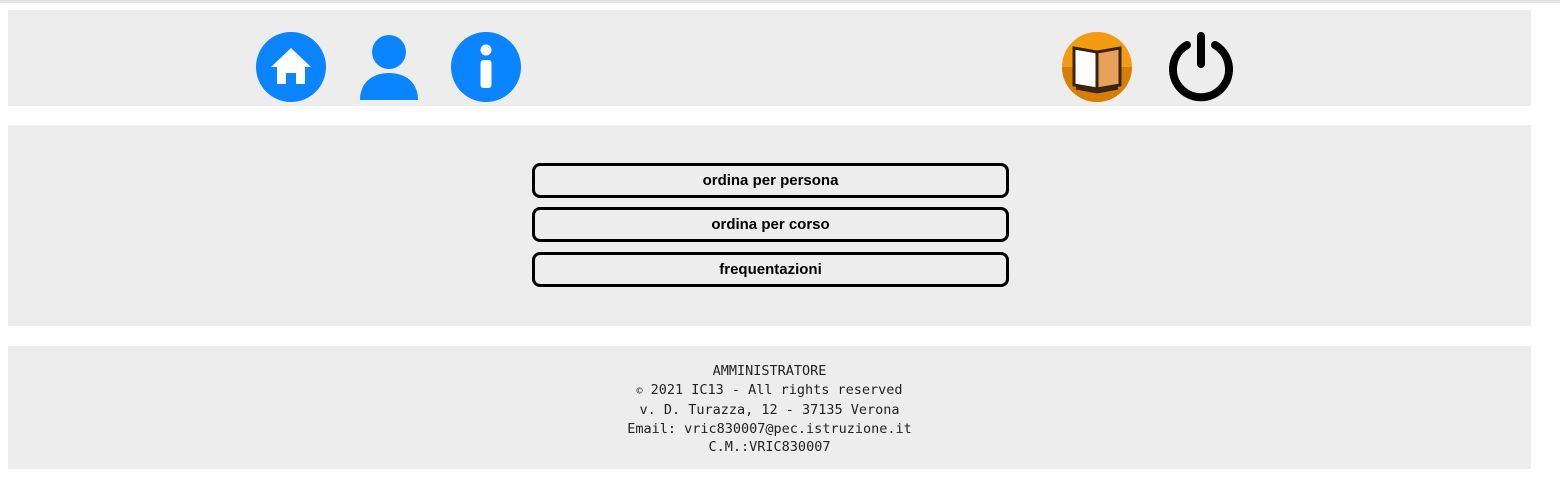  What do you see at coordinates (770, 269) in the screenshot?
I see `attendances-button: frequentazioni` at bounding box center [770, 269].